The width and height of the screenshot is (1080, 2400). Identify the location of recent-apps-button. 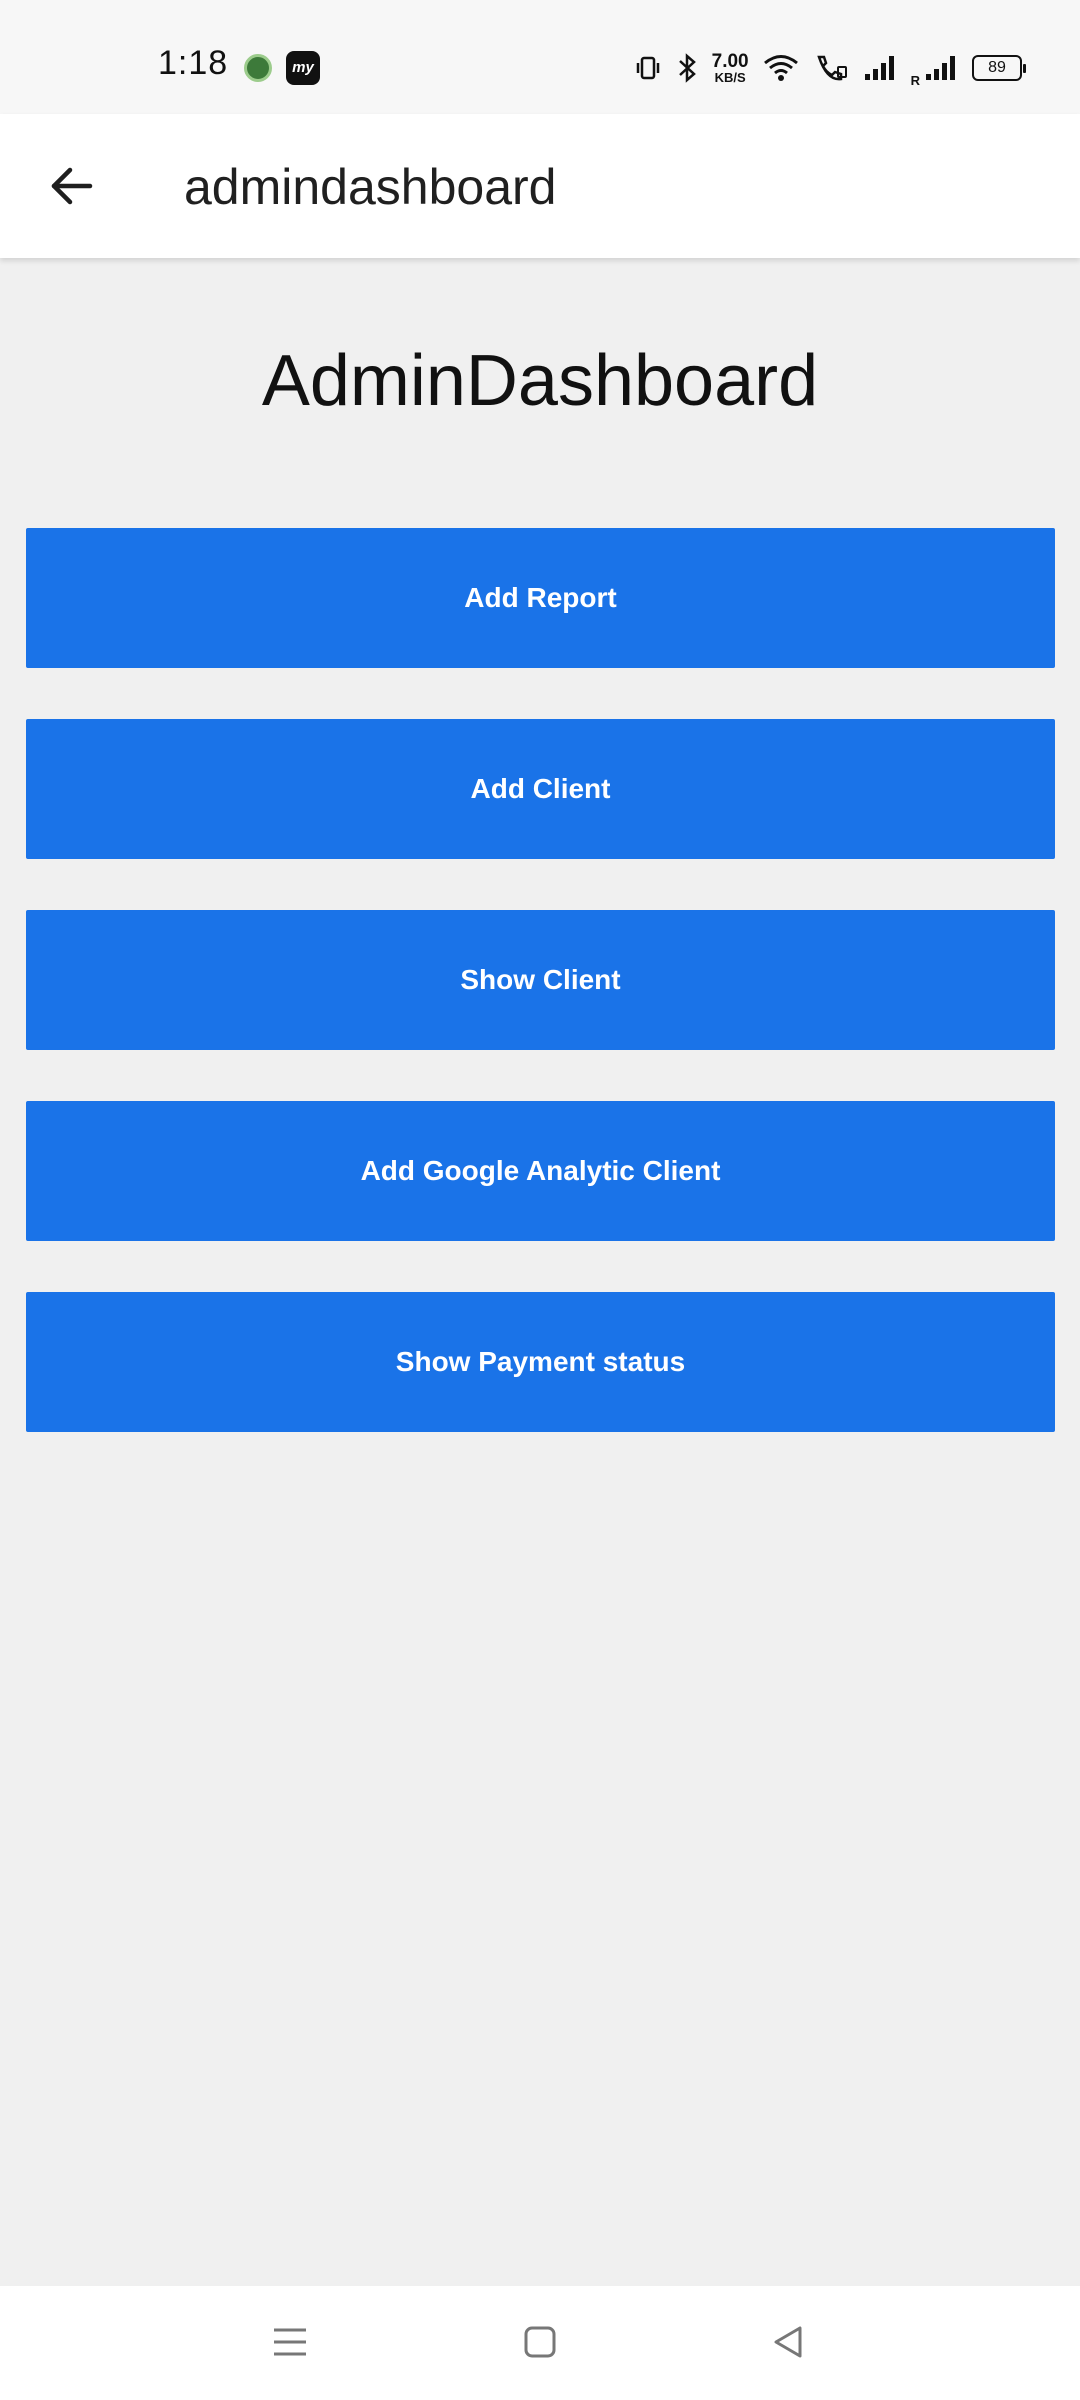
(290, 2342).